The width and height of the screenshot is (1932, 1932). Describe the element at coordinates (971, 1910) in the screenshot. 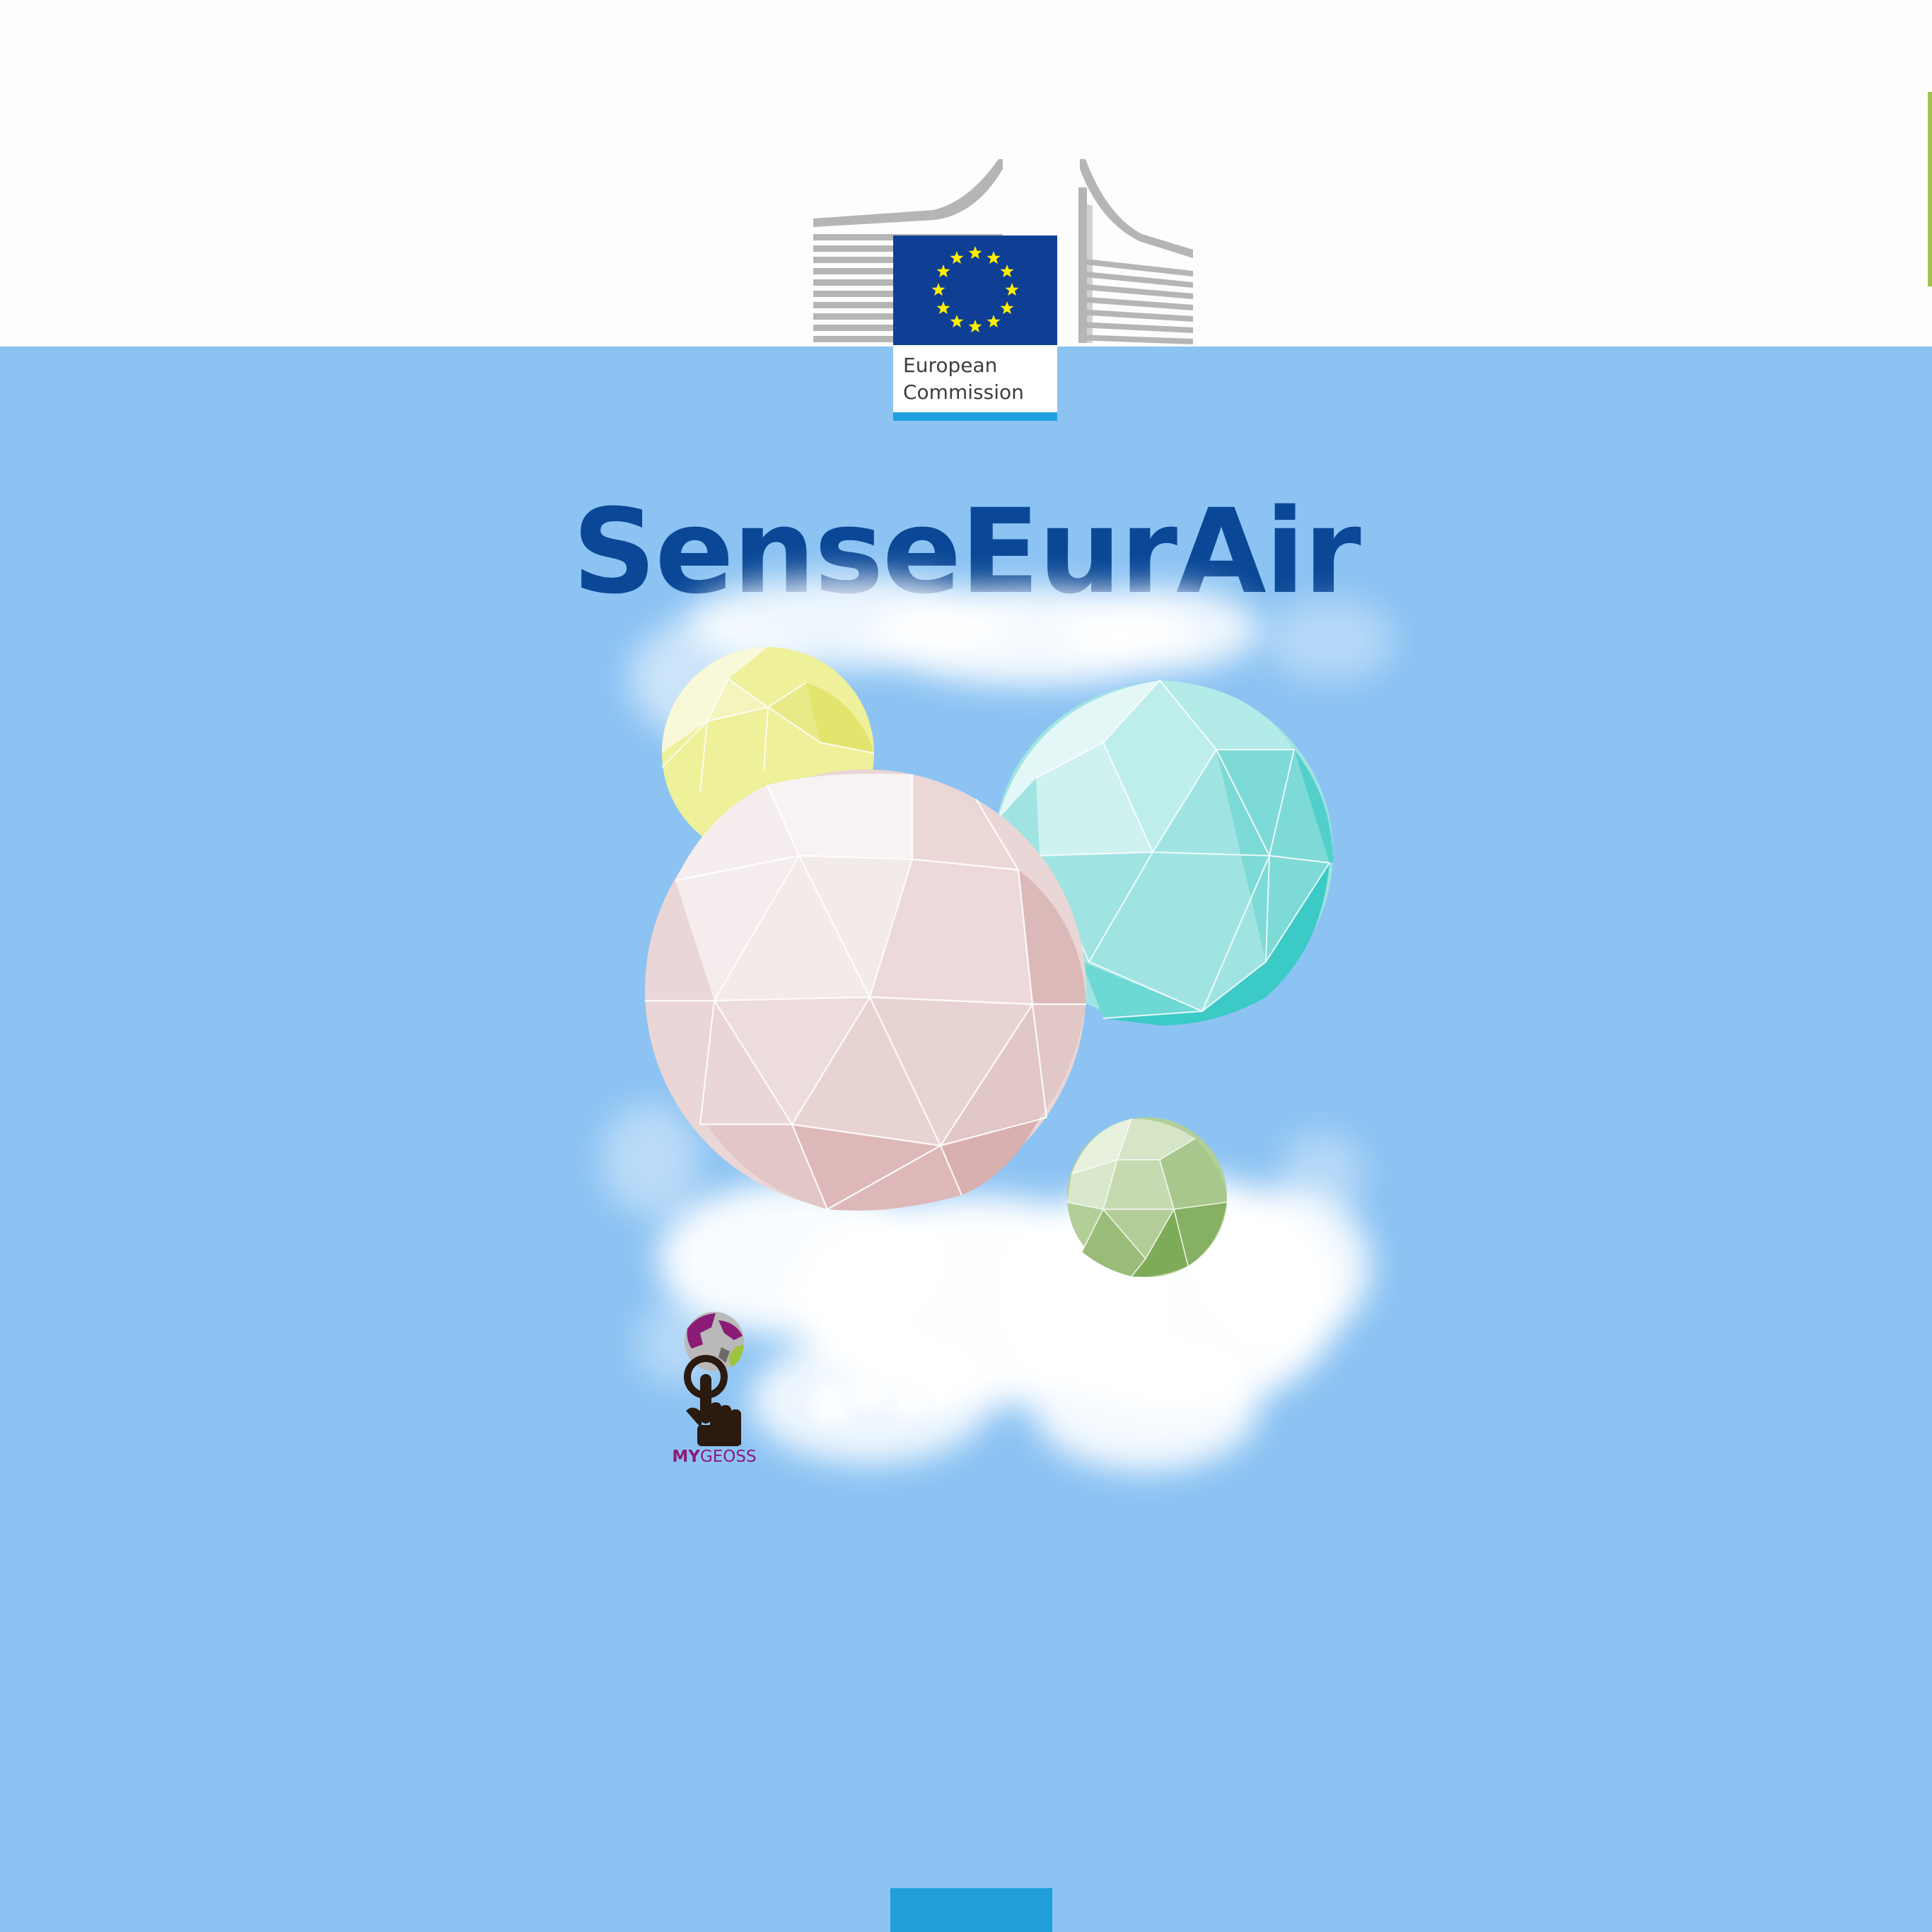

I see `bottom-accent-tab` at that location.